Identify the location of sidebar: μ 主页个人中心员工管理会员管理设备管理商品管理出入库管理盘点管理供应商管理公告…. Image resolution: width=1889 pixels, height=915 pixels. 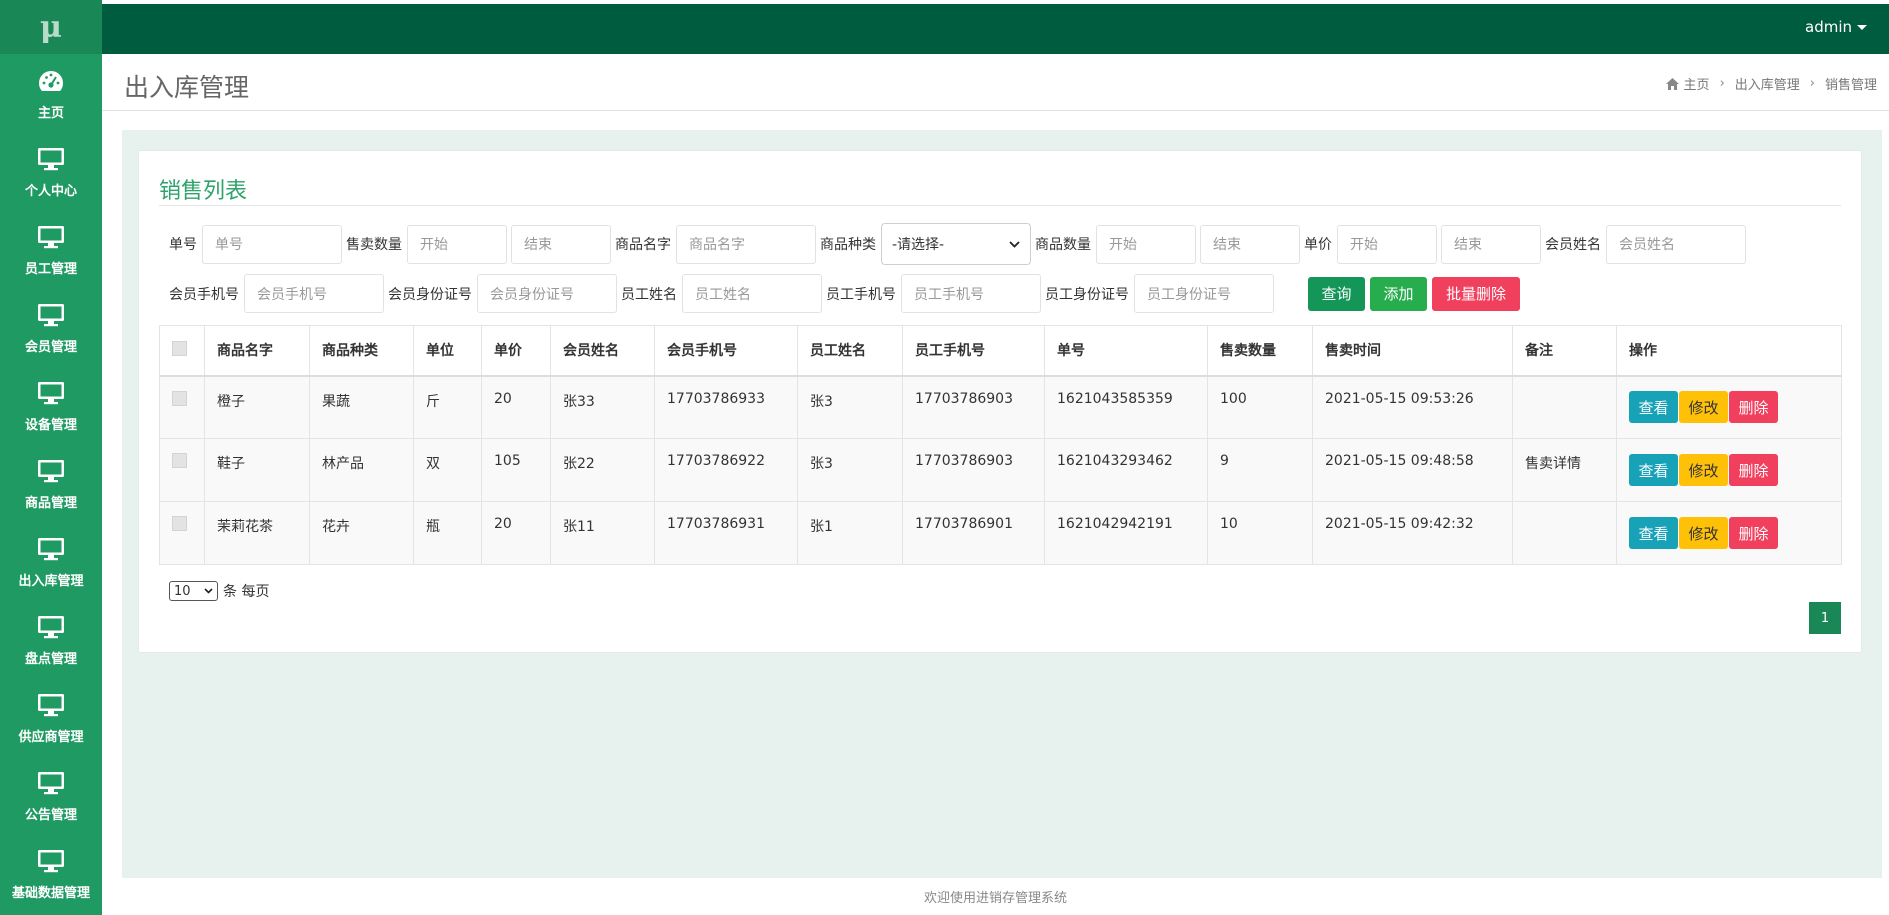
(51, 457).